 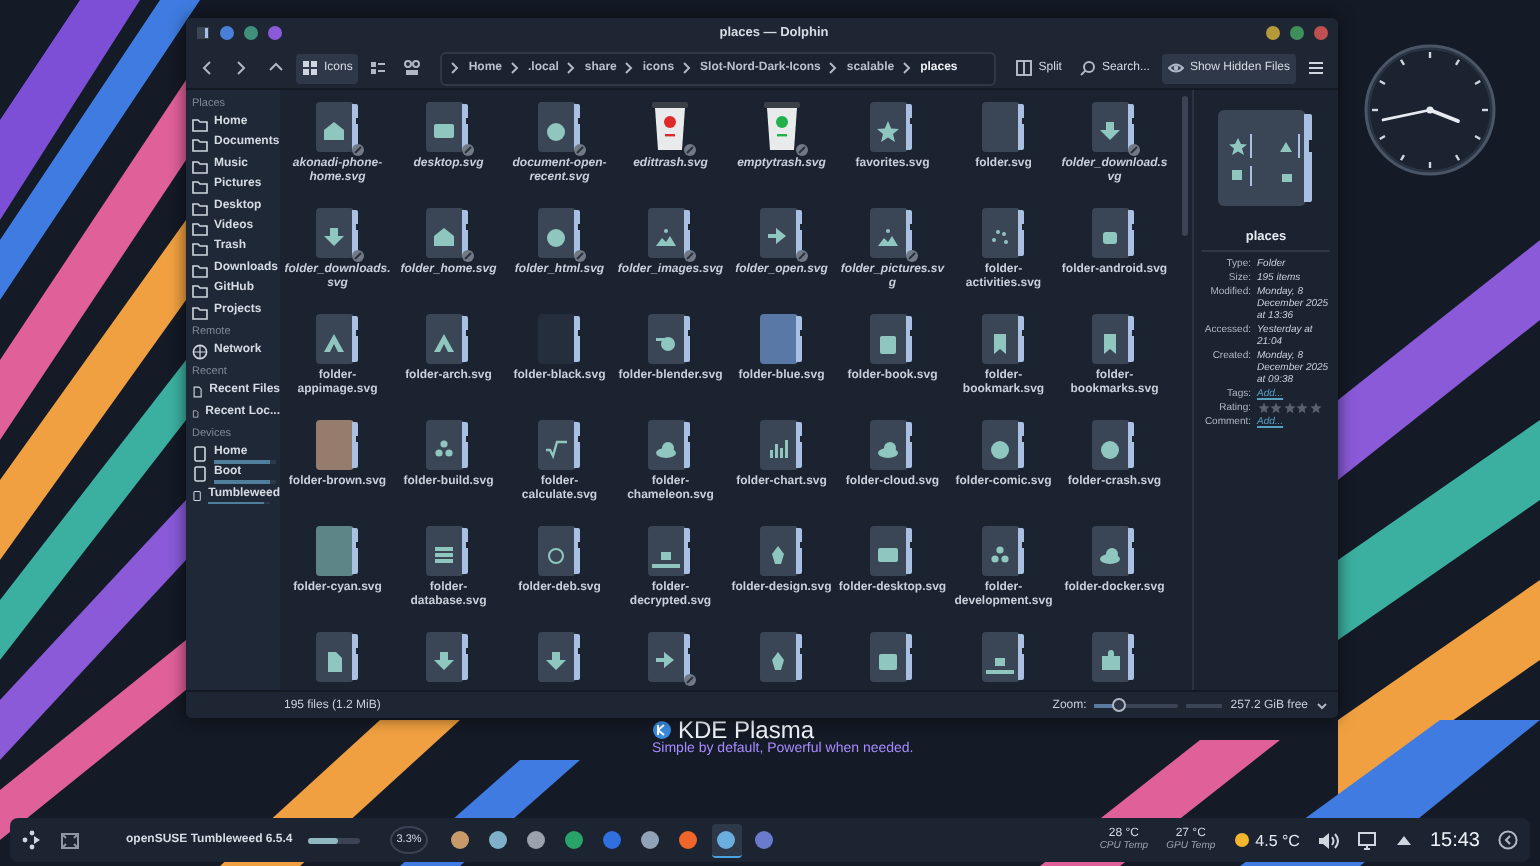 What do you see at coordinates (1024, 68) in the screenshot?
I see `columns-icon` at bounding box center [1024, 68].